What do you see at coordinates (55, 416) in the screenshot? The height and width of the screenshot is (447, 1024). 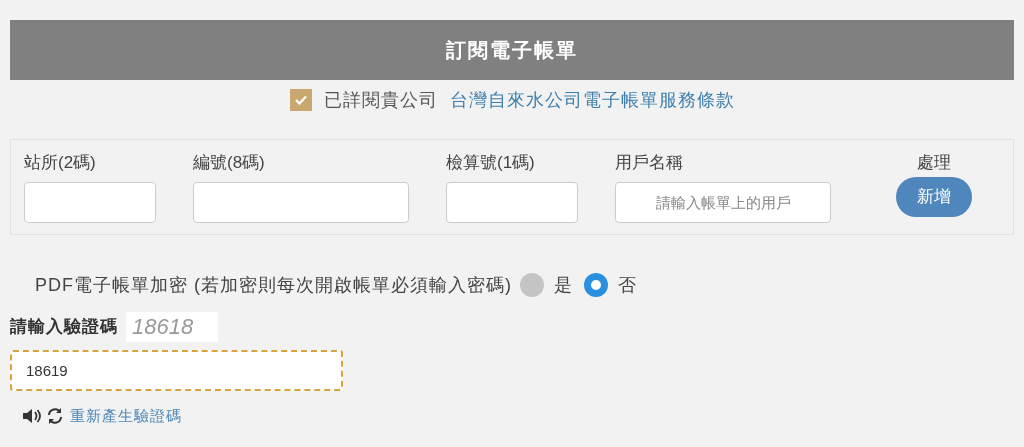 I see `refresh-icon` at bounding box center [55, 416].